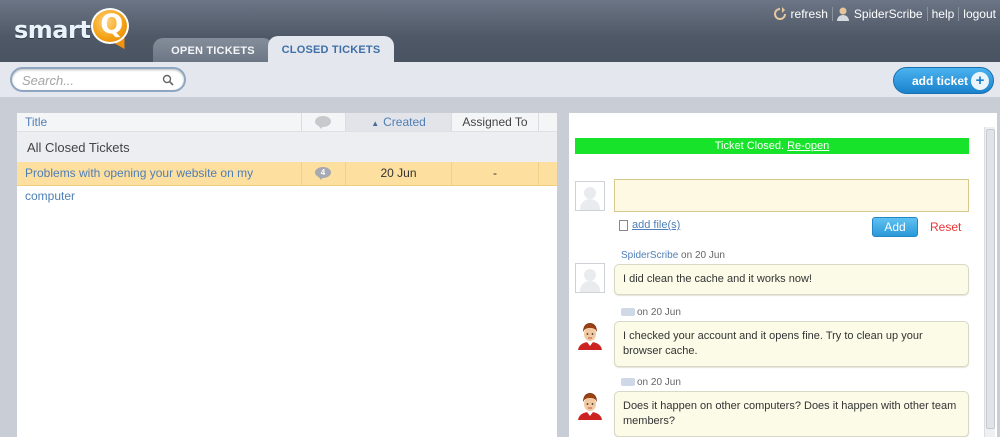 The image size is (1000, 437). What do you see at coordinates (780, 14) in the screenshot?
I see `refresh-icon` at bounding box center [780, 14].